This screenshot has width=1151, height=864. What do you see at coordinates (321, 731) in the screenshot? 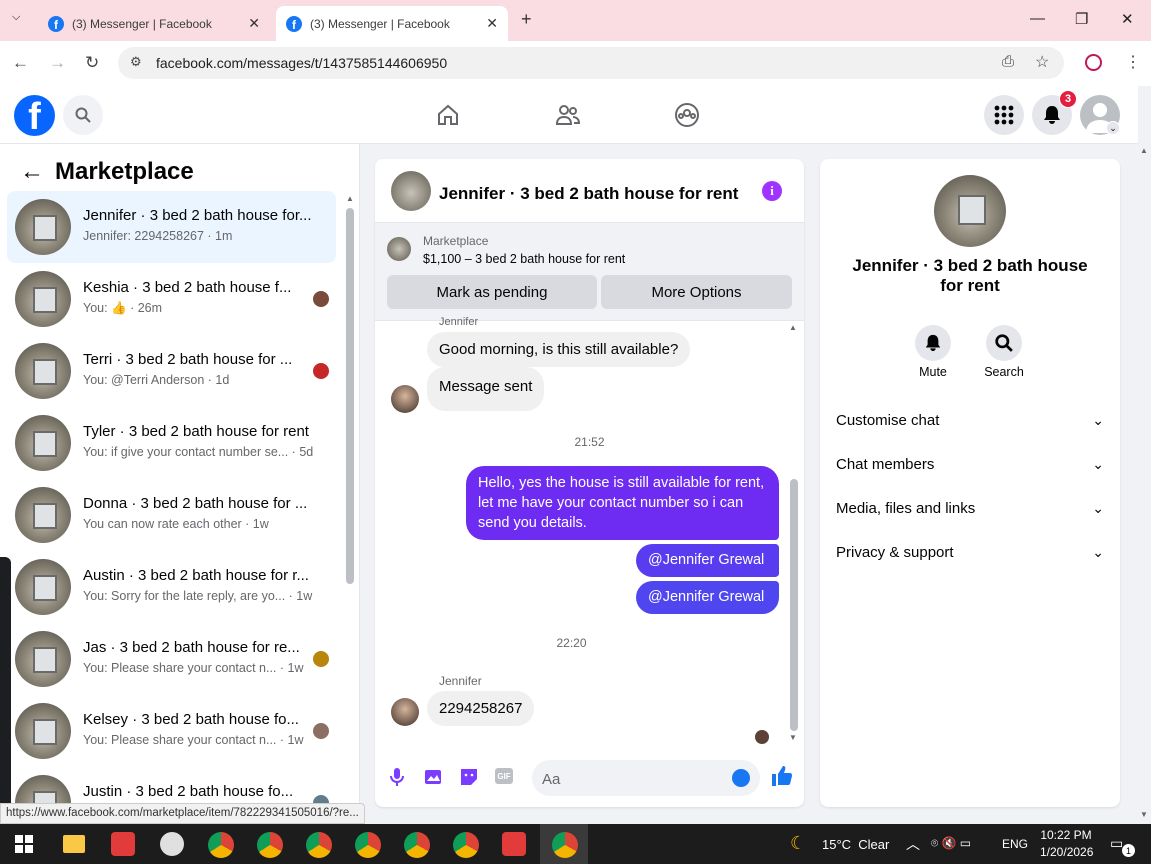
I see `read-receipt-avatar` at bounding box center [321, 731].